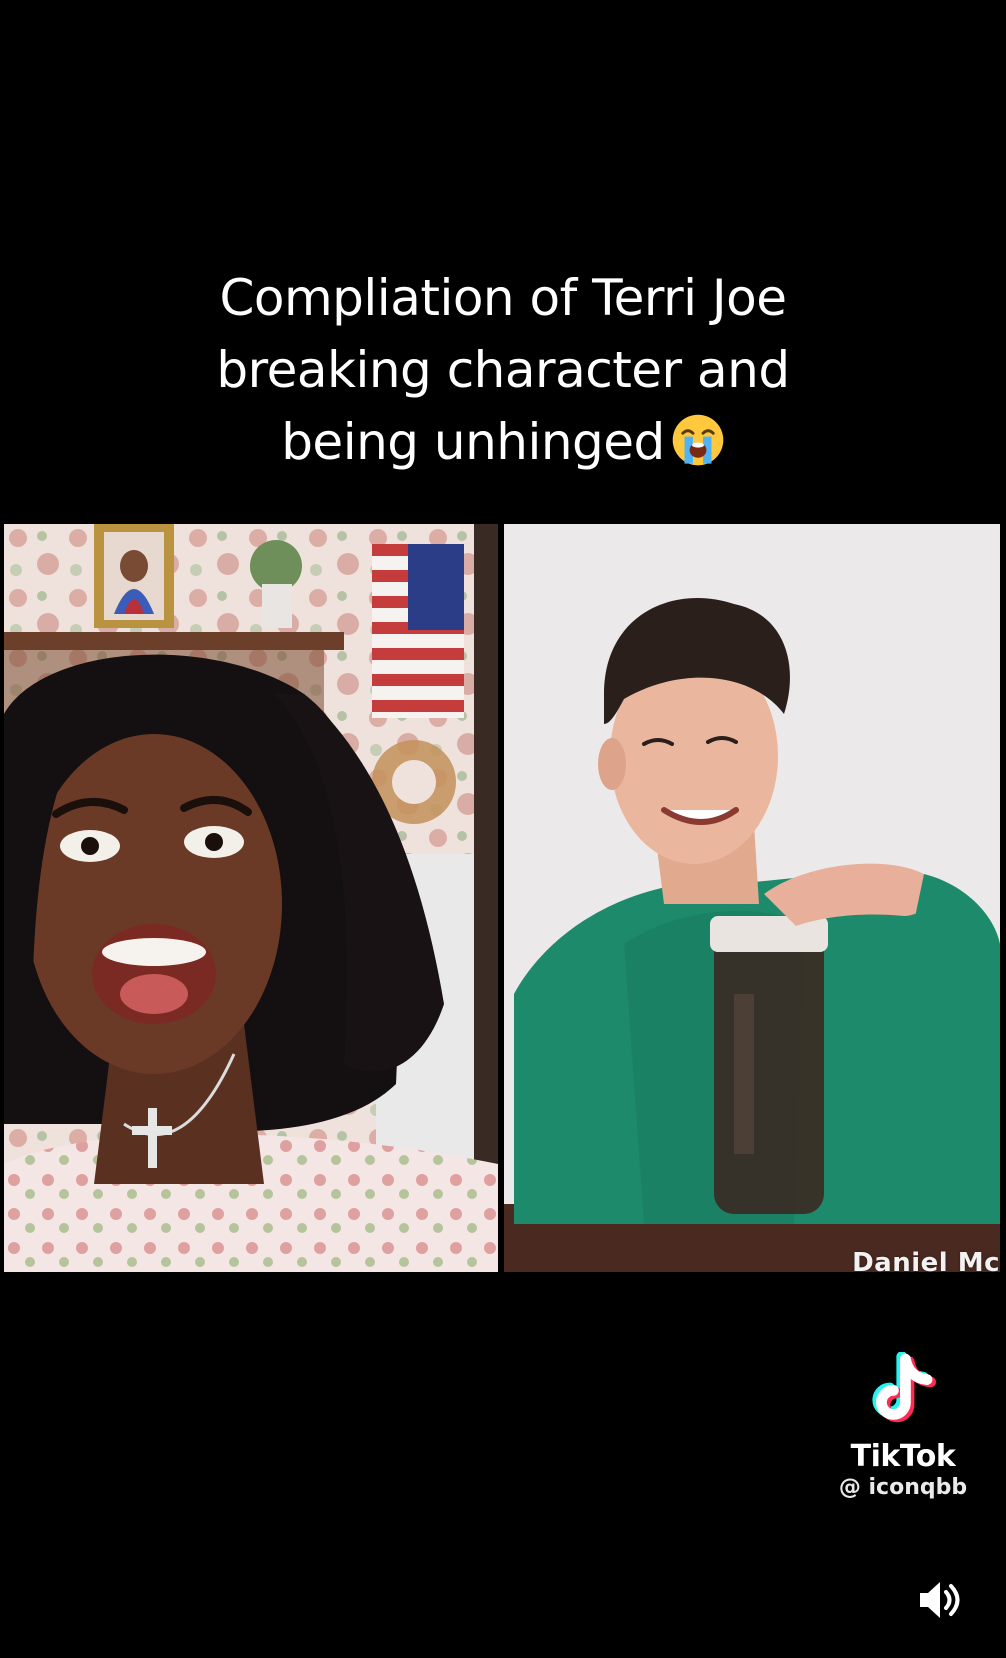 The height and width of the screenshot is (1658, 1006). I want to click on tiktok-watermark: TikTok @ iconqbb, so click(903, 1427).